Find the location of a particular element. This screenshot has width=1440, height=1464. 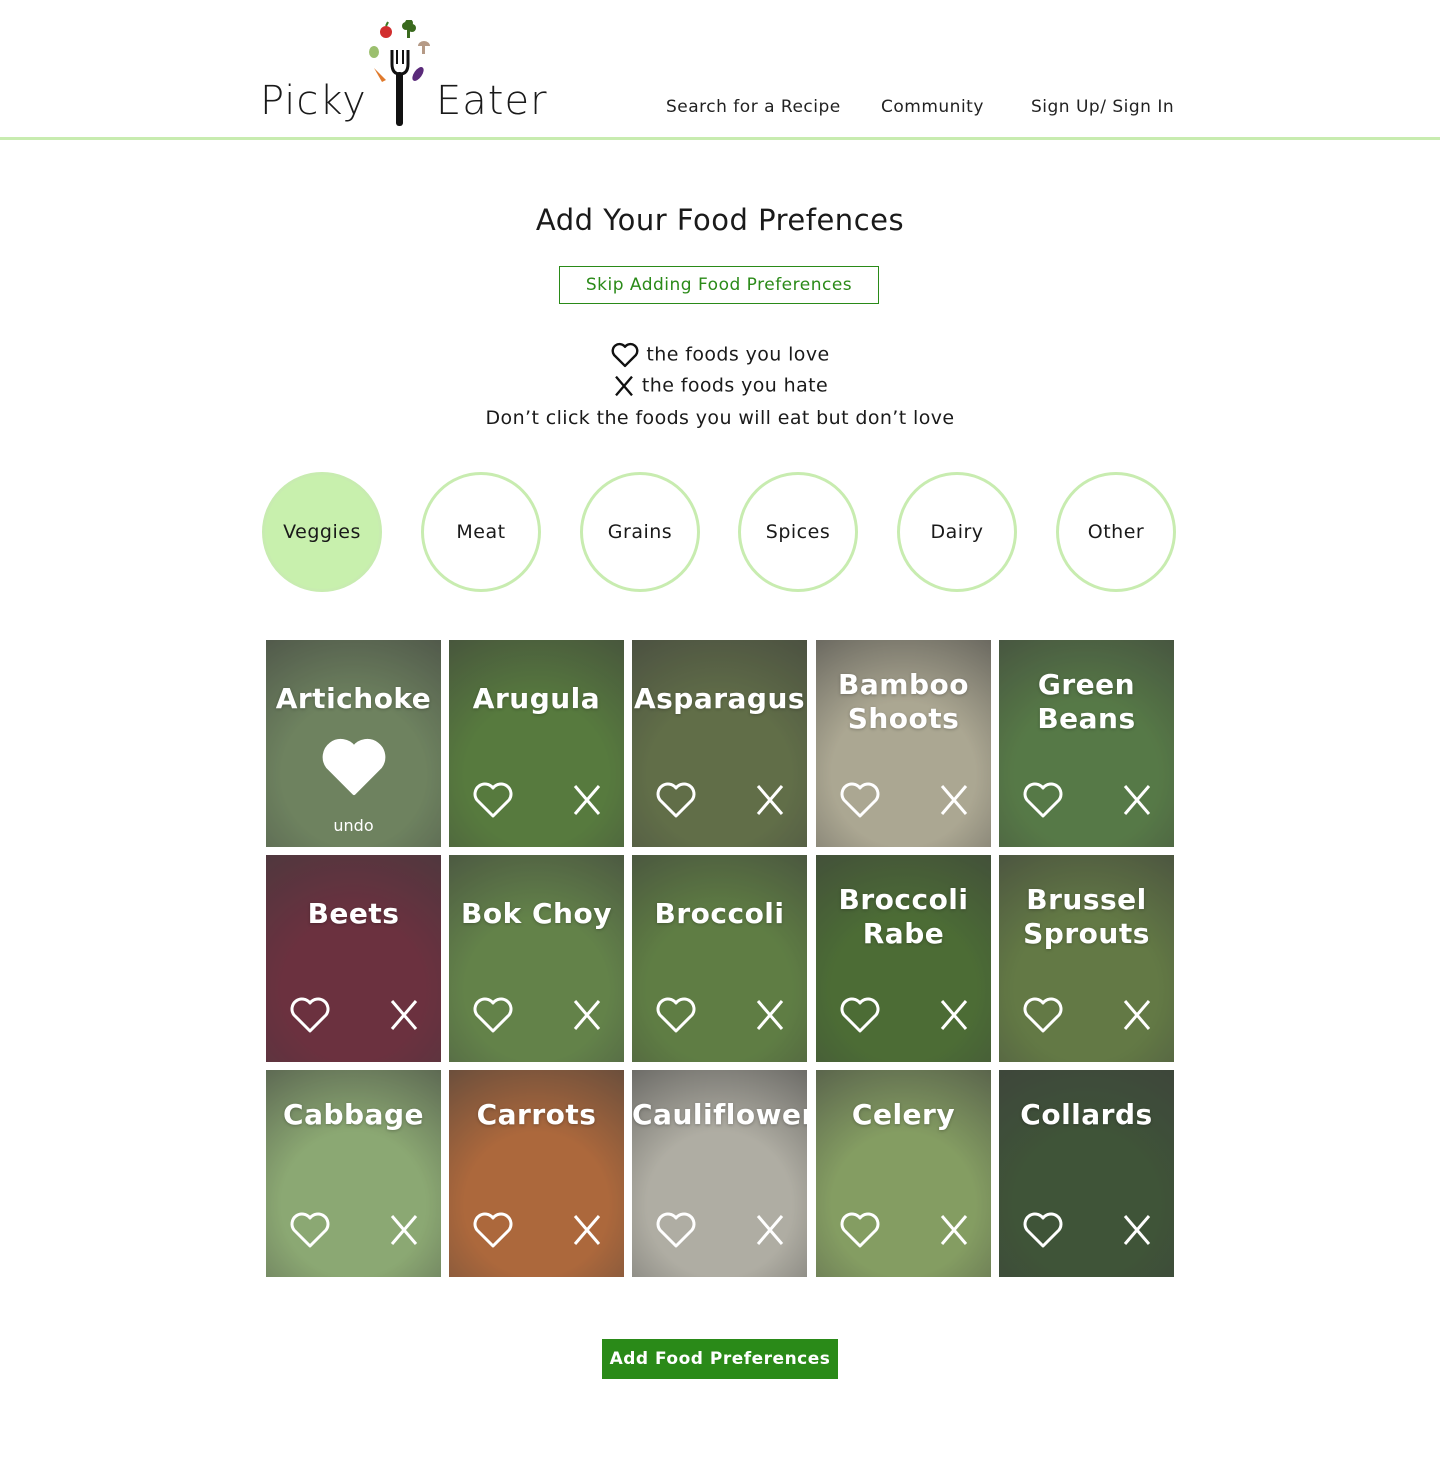

skip-preferences-button: Skip Adding Food Preferences is located at coordinates (719, 285).